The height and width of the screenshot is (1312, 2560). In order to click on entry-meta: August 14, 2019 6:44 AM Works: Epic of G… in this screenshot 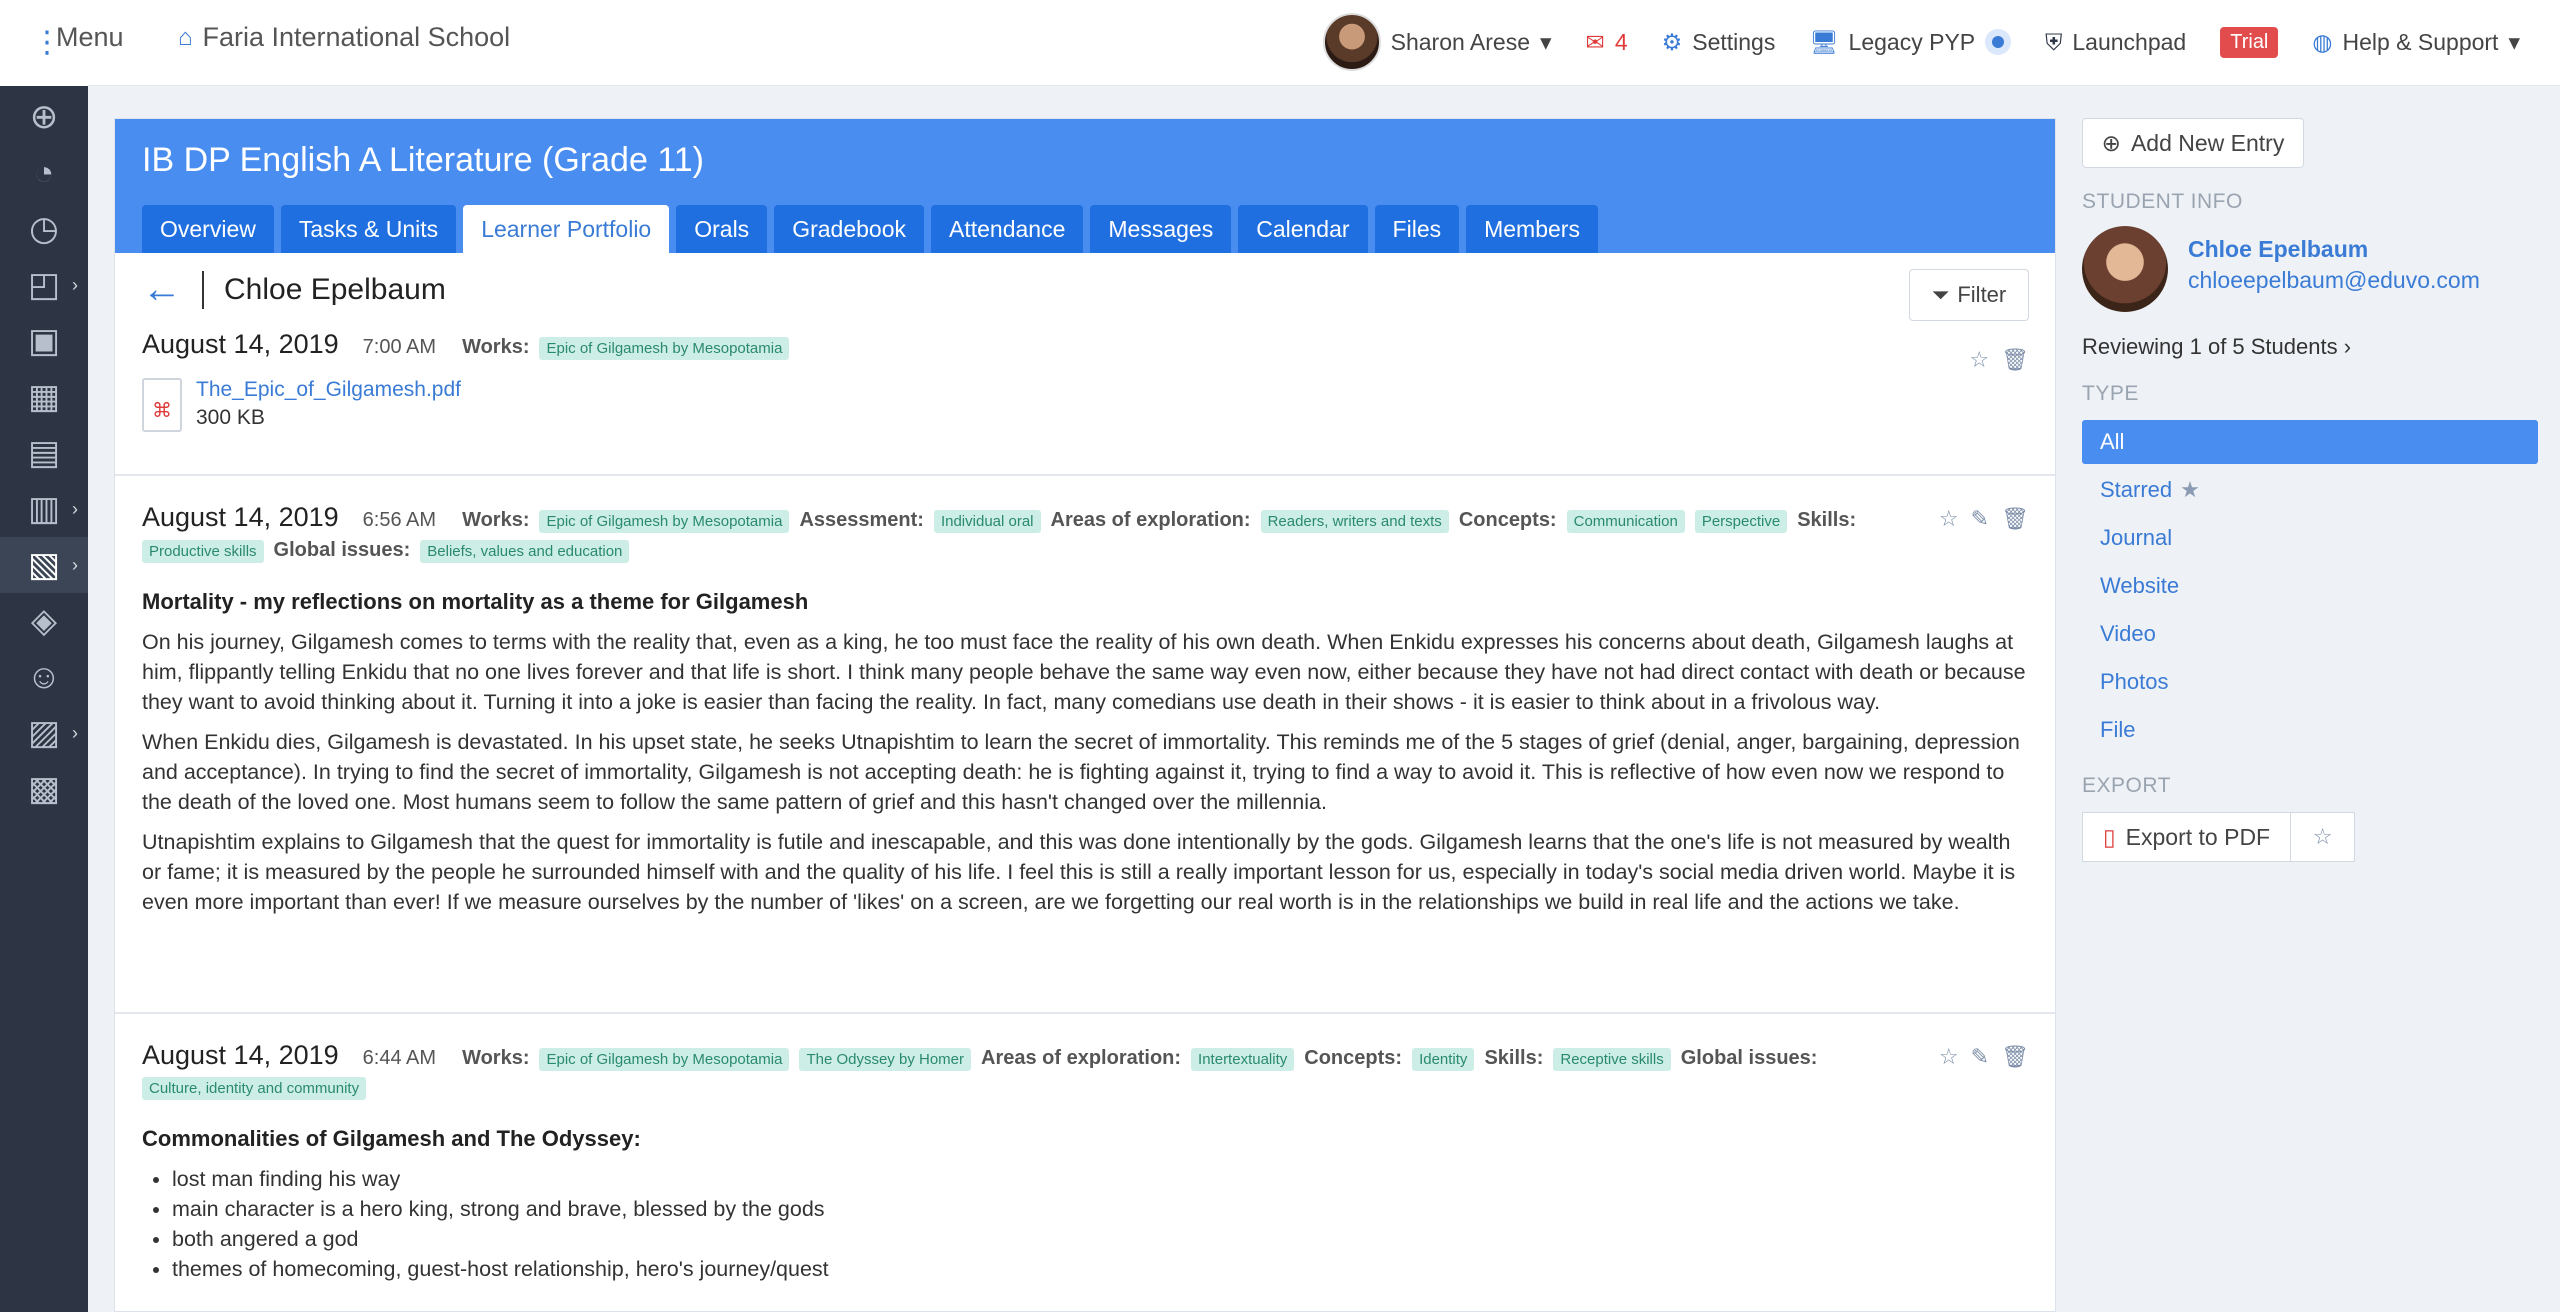, I will do `click(1085, 1070)`.